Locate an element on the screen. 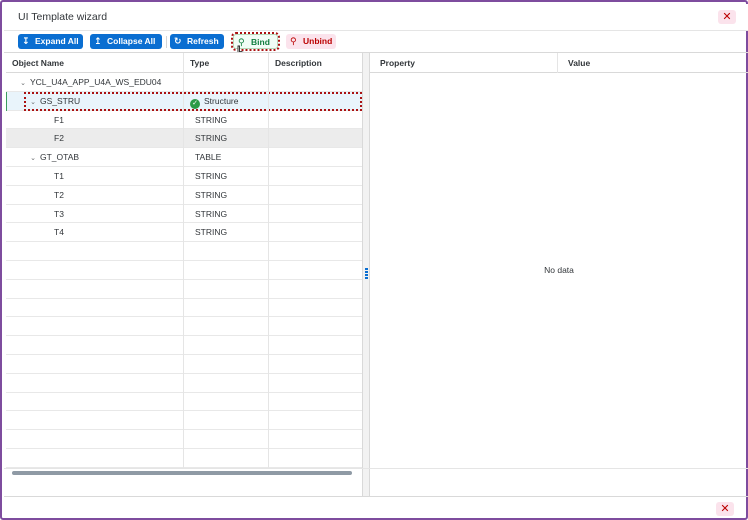 The width and height of the screenshot is (748, 520). object-name-text: YCL_U4A_APP_U4A_WS_EDU04 is located at coordinates (96, 82).